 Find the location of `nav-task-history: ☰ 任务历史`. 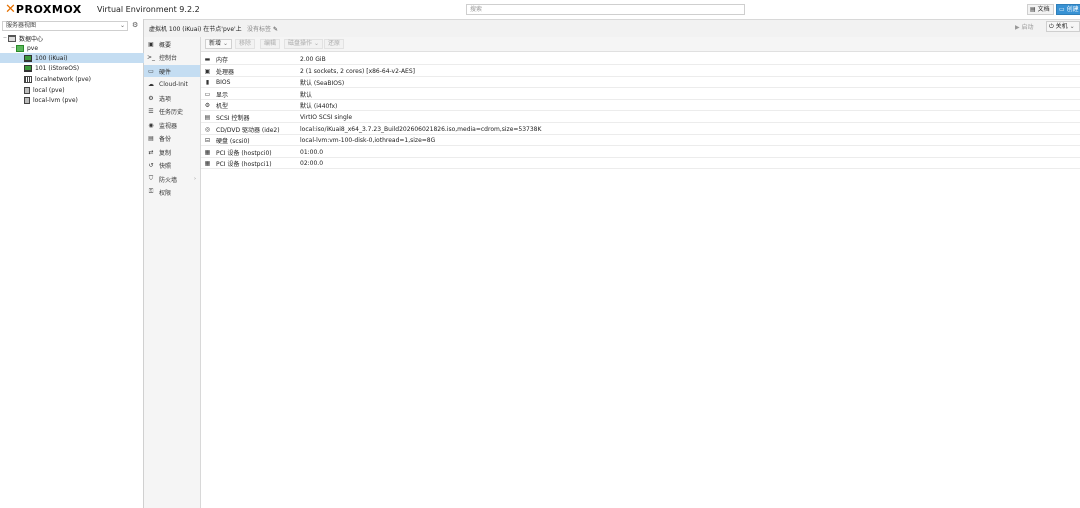

nav-task-history: ☰ 任务历史 is located at coordinates (172, 111).